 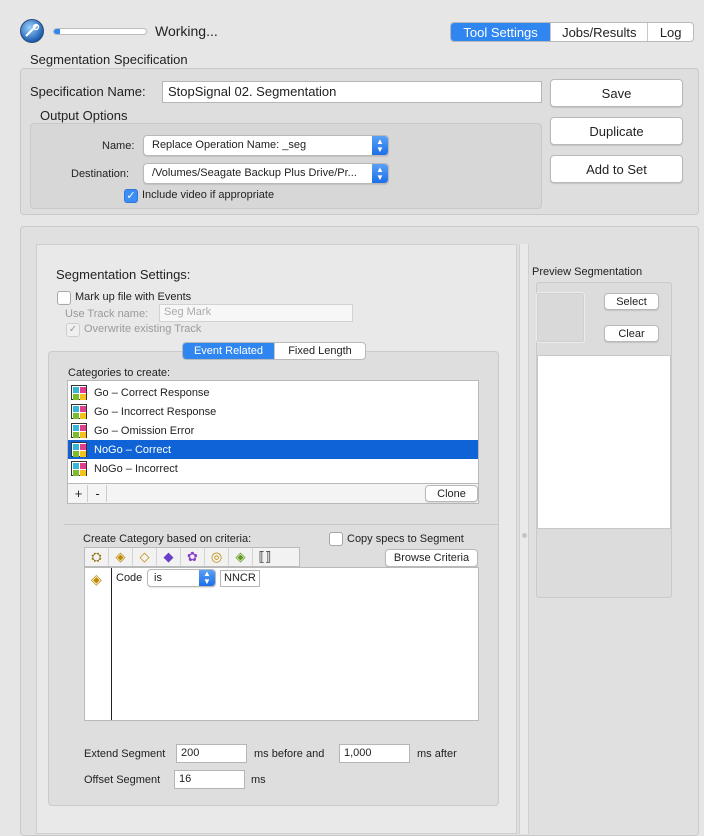 What do you see at coordinates (84, 115) in the screenshot?
I see `output-options-title: Output Options` at bounding box center [84, 115].